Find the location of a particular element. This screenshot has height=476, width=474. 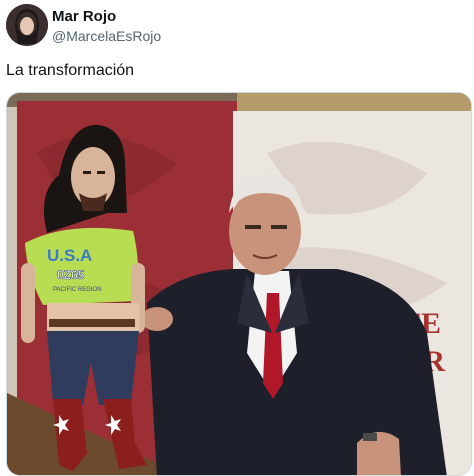

green-shirt is located at coordinates (82, 266).